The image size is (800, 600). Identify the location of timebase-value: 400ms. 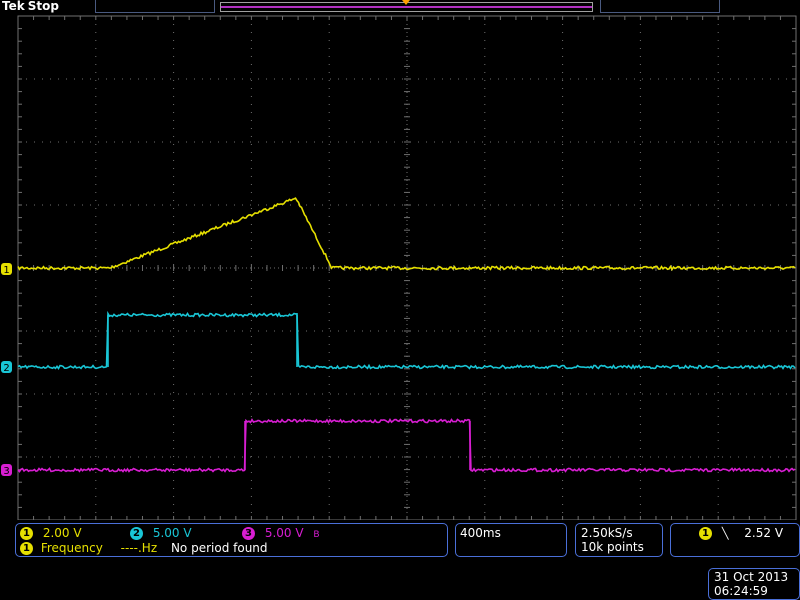
(480, 533).